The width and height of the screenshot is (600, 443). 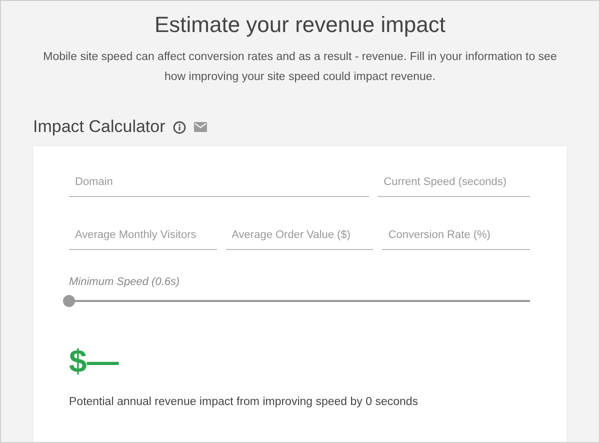 I want to click on calculator-title: Impact Calculator, so click(x=99, y=127).